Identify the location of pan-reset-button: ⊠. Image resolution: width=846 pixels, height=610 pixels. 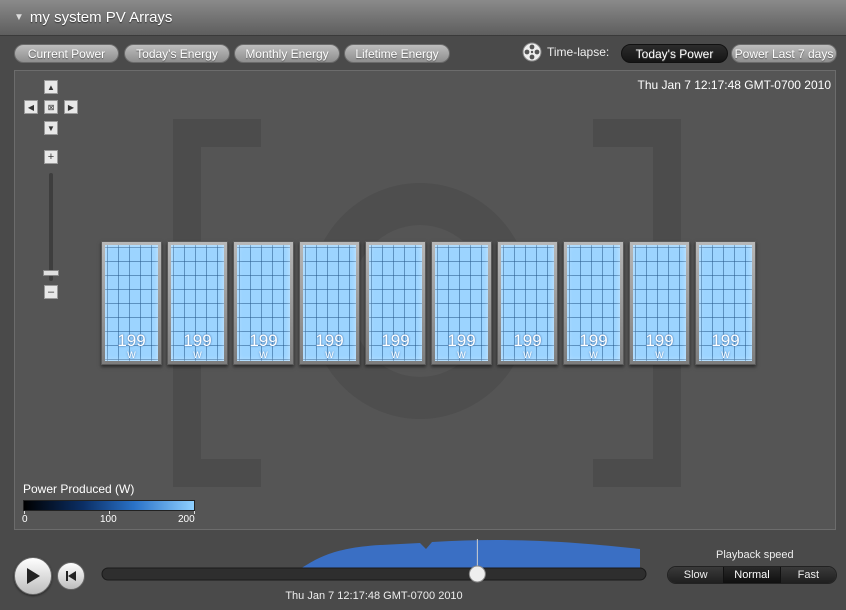
(51, 107).